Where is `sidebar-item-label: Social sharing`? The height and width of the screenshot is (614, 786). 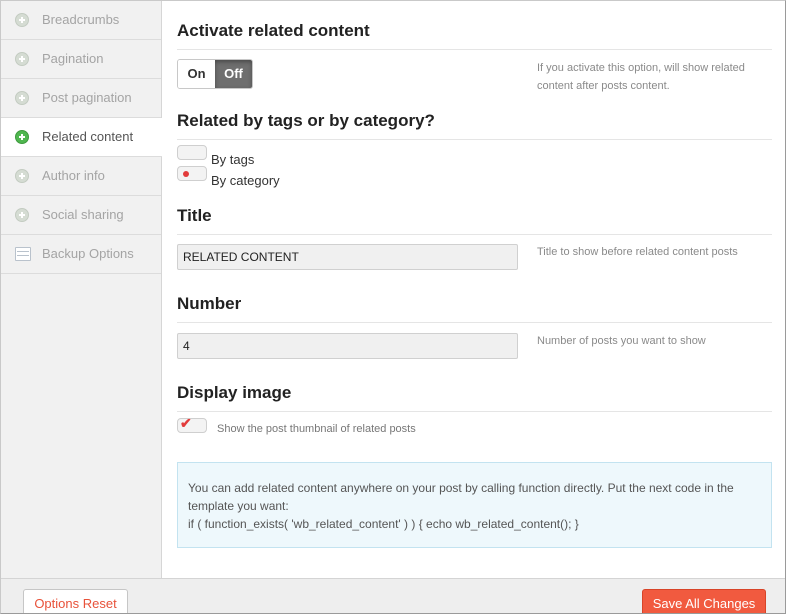
sidebar-item-label: Social sharing is located at coordinates (83, 214).